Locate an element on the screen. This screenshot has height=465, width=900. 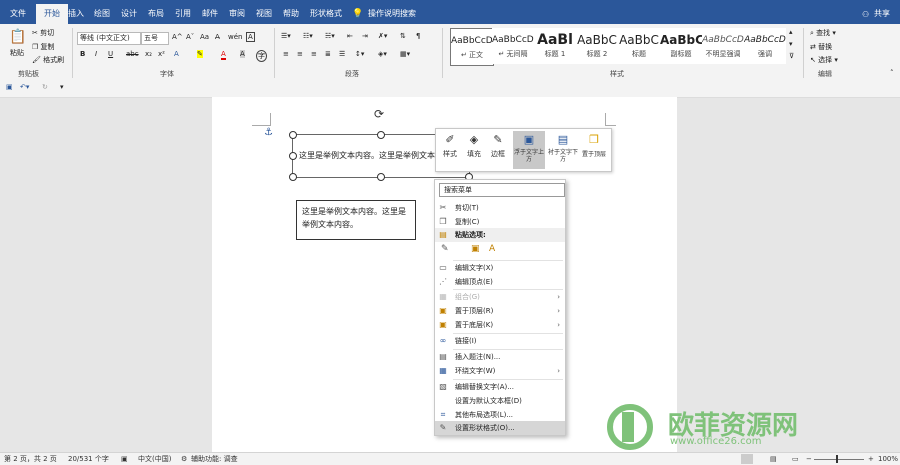
text-effect-icon: A is located at coordinates (176, 54).